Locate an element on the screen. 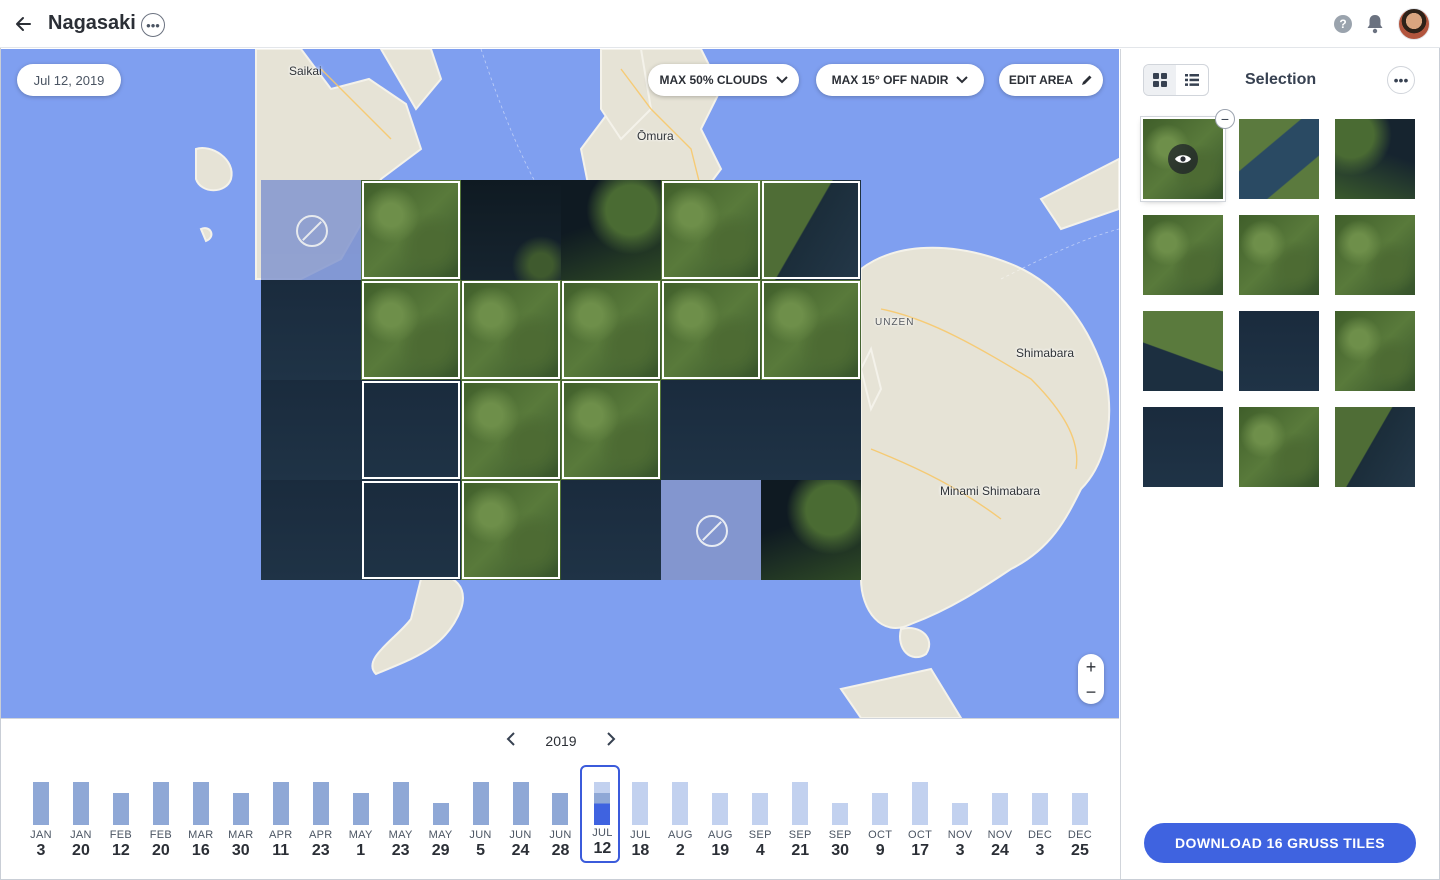 Image resolution: width=1440 pixels, height=880 pixels. bar-day-label: 25 is located at coordinates (1080, 850).